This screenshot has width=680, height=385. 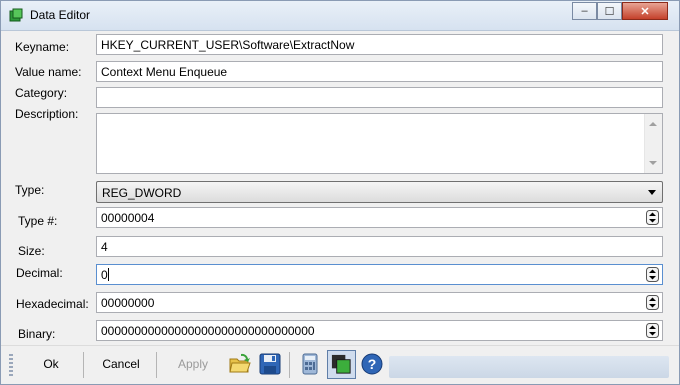 What do you see at coordinates (652, 274) in the screenshot?
I see `decimal-spinner-icon` at bounding box center [652, 274].